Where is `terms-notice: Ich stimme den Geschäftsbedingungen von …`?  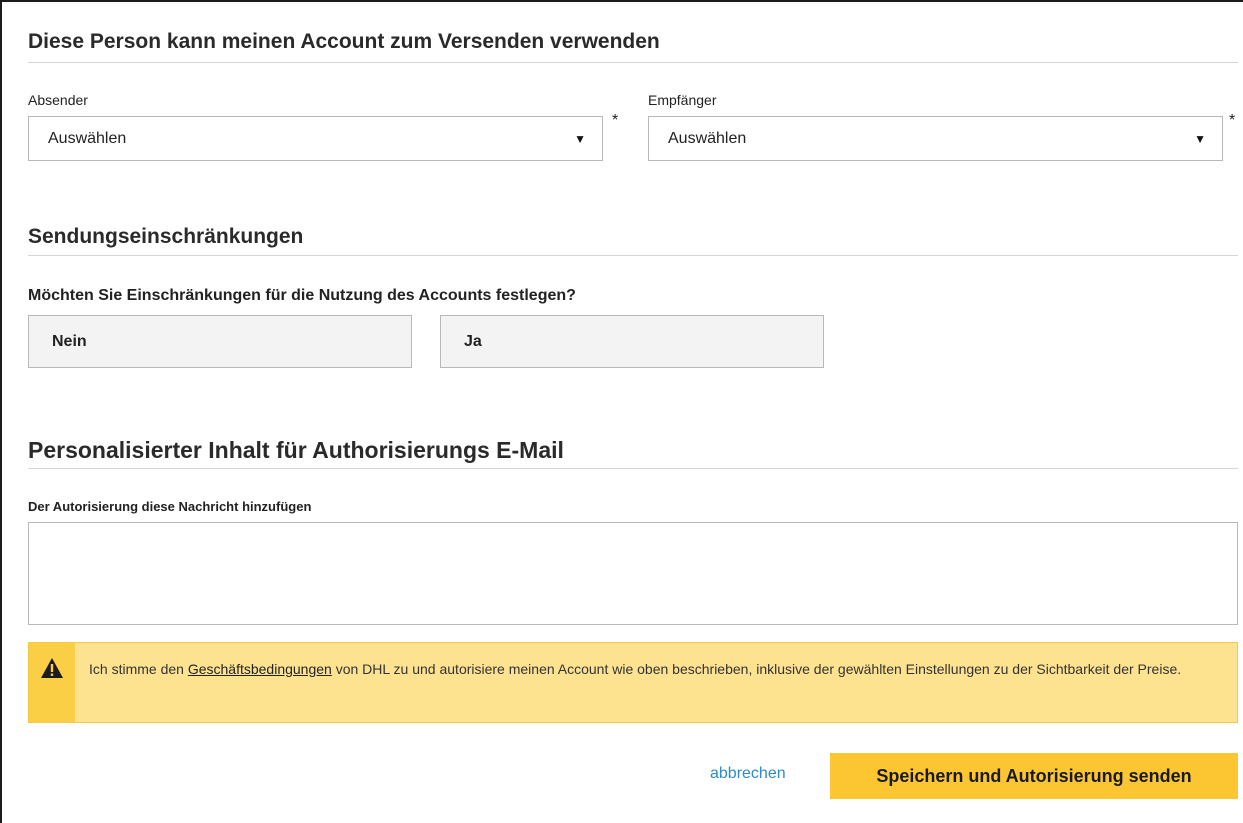 terms-notice: Ich stimme den Geschäftsbedingungen von … is located at coordinates (633, 682).